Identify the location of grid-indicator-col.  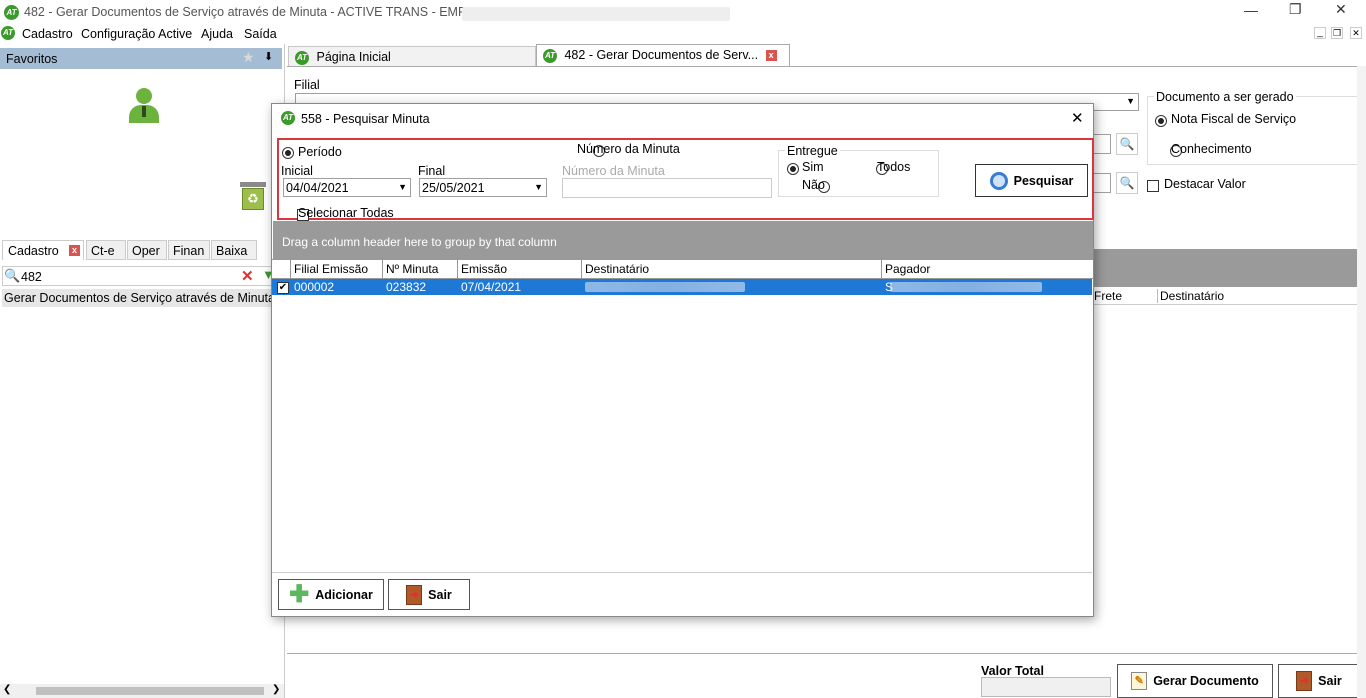
(282, 269).